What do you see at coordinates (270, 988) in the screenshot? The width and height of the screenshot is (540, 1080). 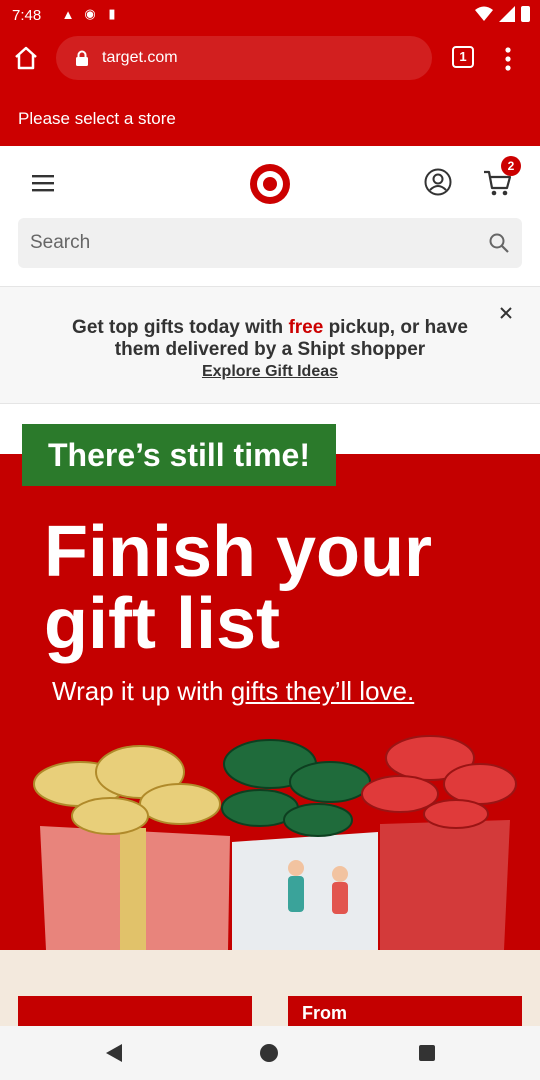 I see `content-peek: From` at bounding box center [270, 988].